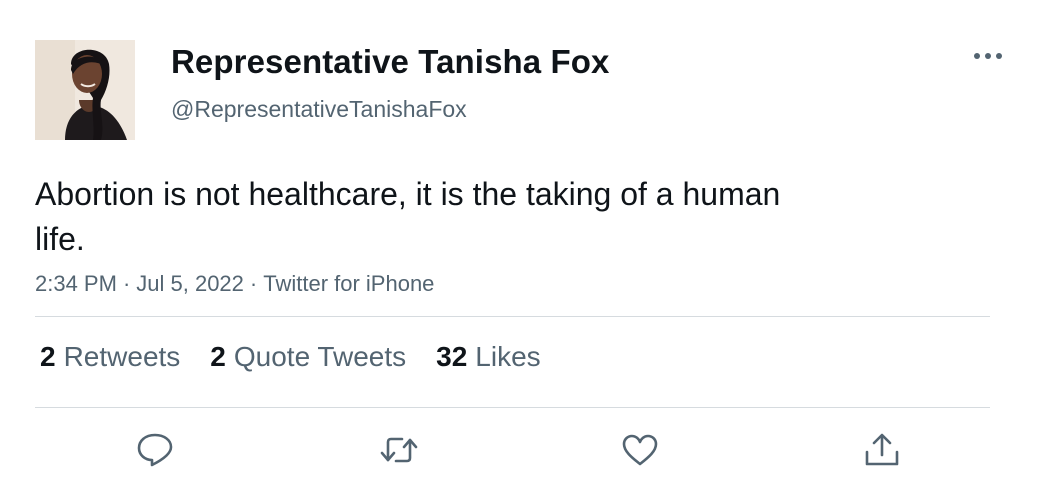 The height and width of the screenshot is (480, 1050). Describe the element at coordinates (319, 109) in the screenshot. I see `author-handle: @RepresentativeTanishaFox` at that location.